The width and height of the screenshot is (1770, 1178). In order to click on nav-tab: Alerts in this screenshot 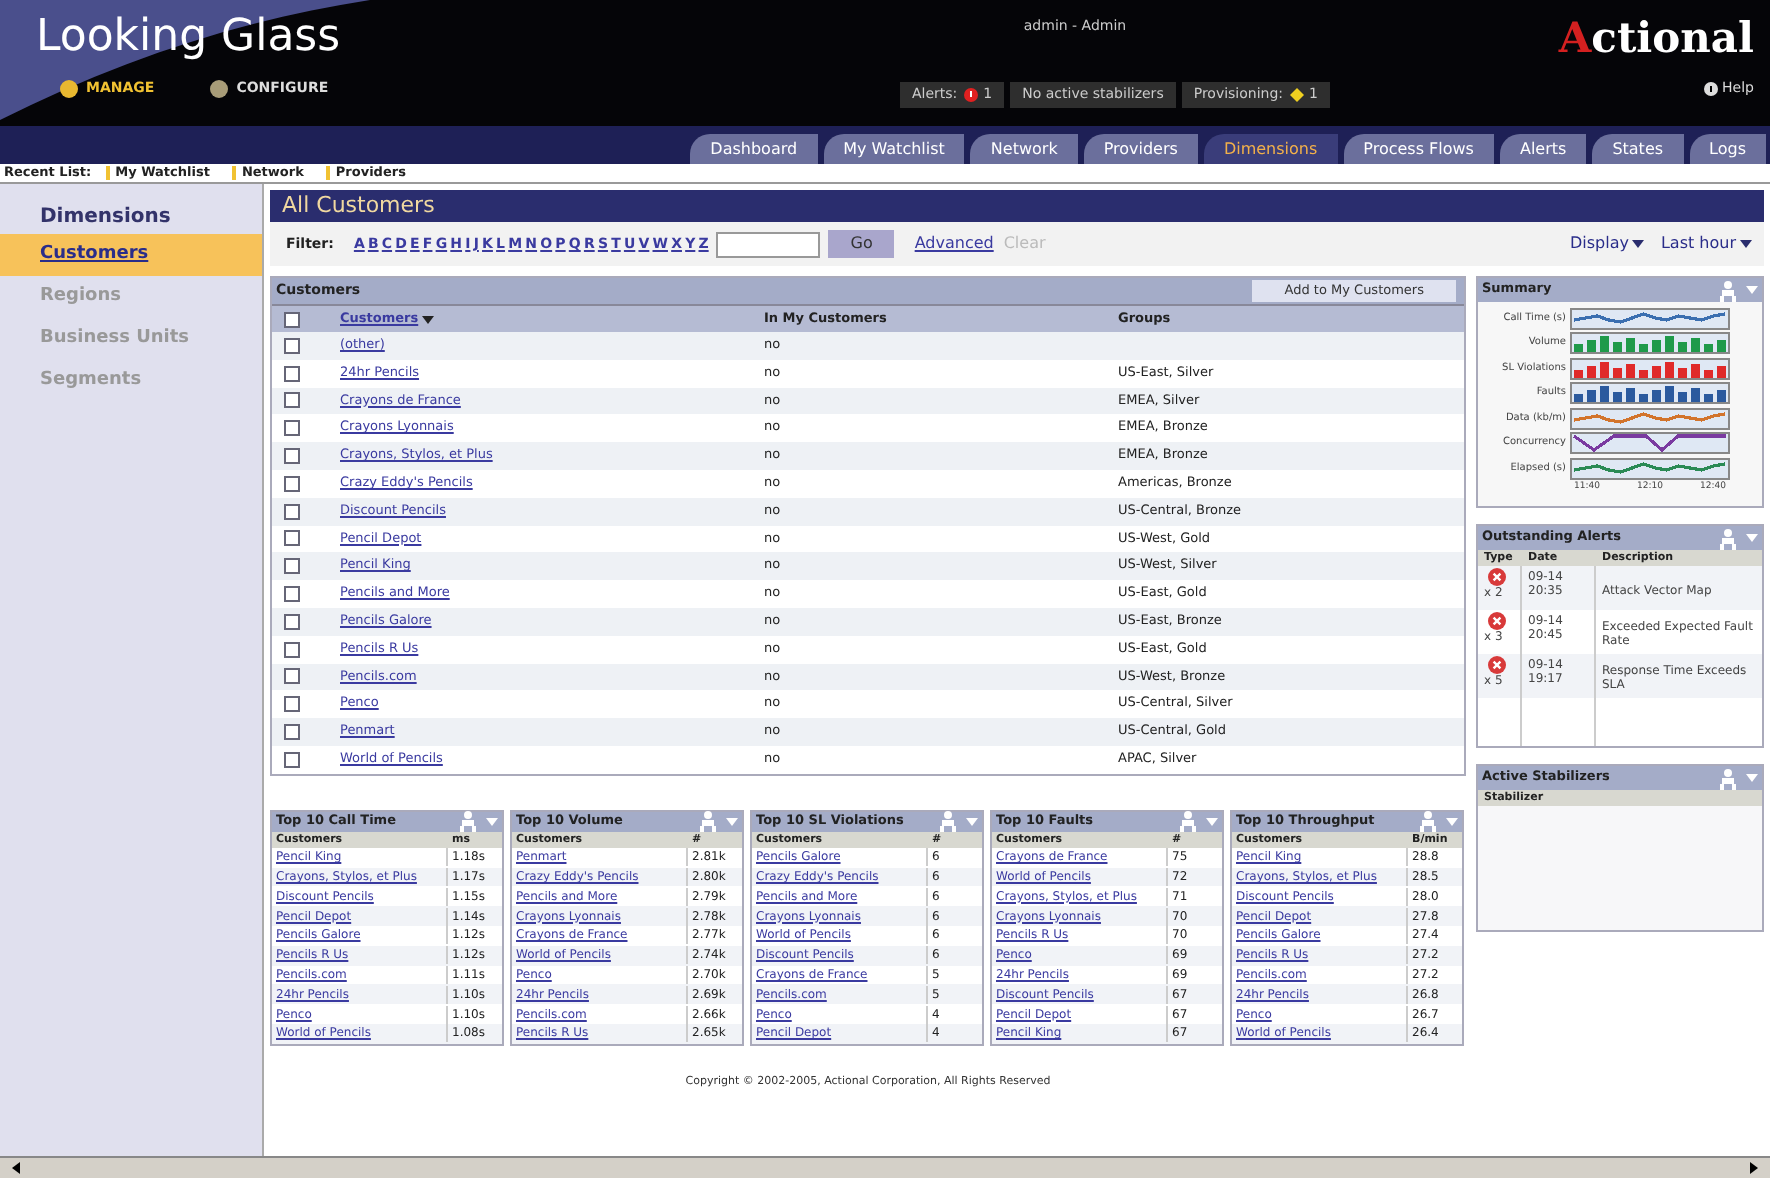, I will do `click(1543, 149)`.